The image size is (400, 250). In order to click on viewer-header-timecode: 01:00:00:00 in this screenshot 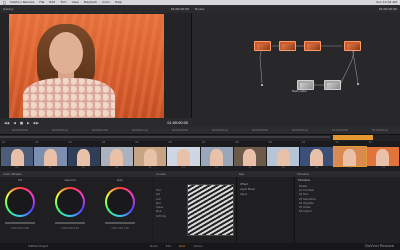, I will do `click(179, 9)`.